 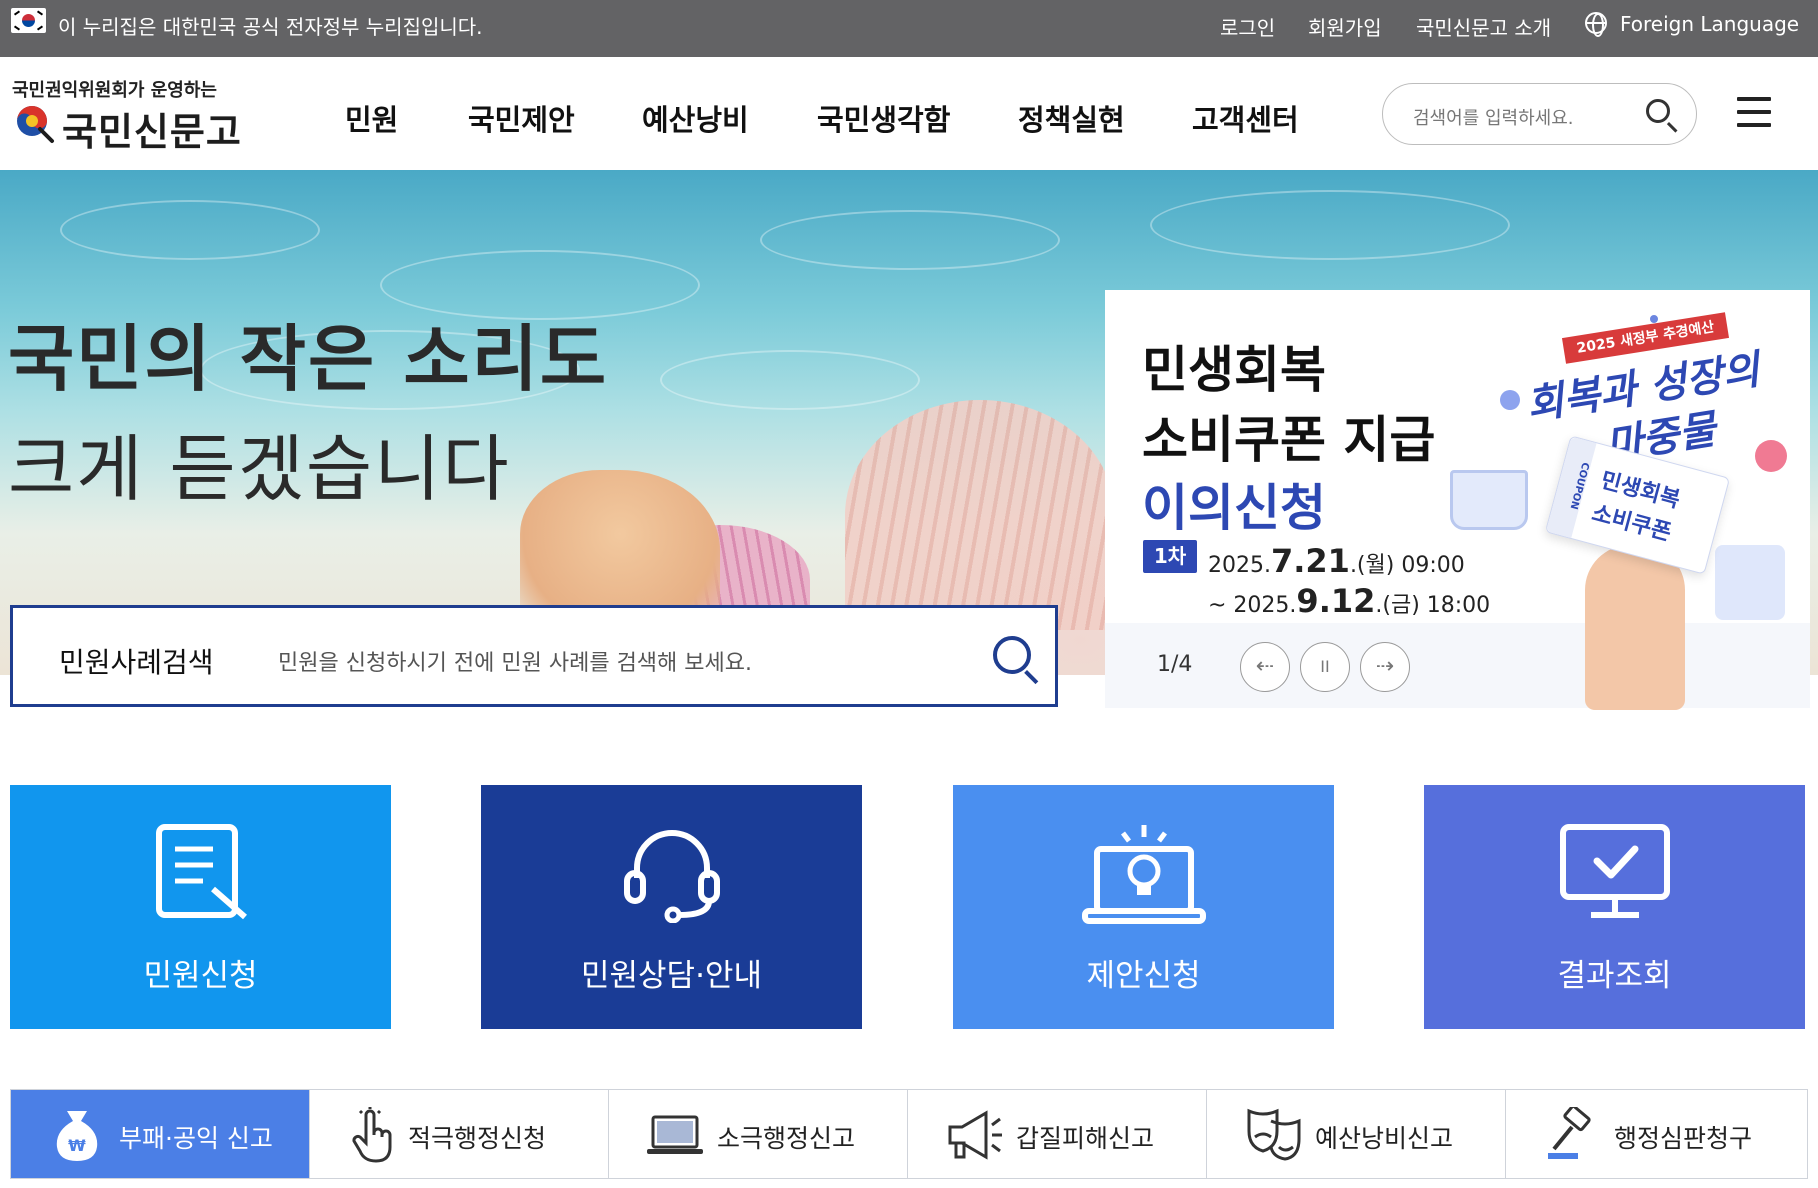 What do you see at coordinates (1493, 117) in the screenshot?
I see `header-search-input: 검색어를 입력하세요.` at bounding box center [1493, 117].